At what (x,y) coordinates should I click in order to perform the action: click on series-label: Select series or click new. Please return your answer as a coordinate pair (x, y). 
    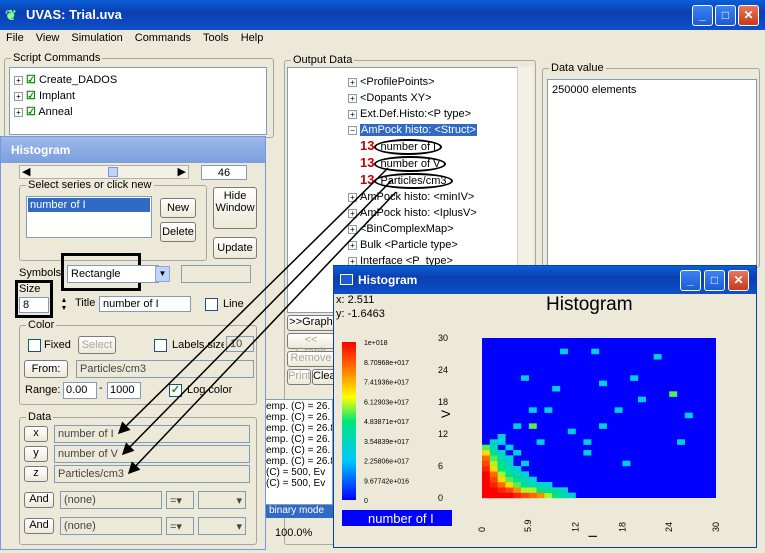
    Looking at the image, I should click on (90, 185).